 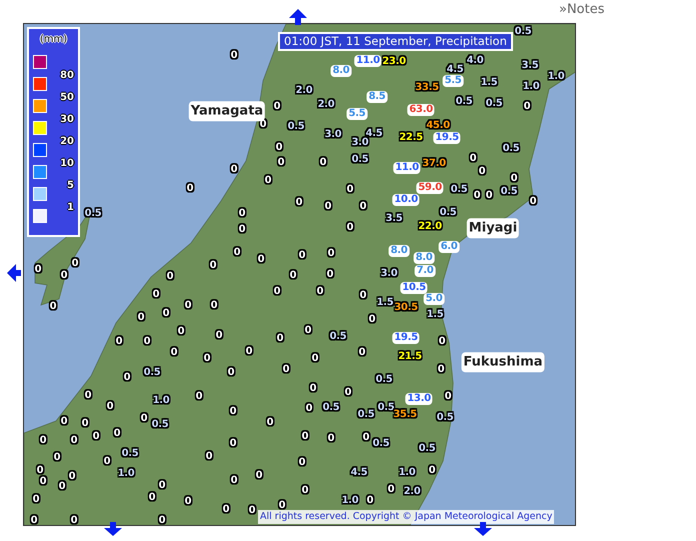 What do you see at coordinates (298, 17) in the screenshot?
I see `up-arrow-icon` at bounding box center [298, 17].